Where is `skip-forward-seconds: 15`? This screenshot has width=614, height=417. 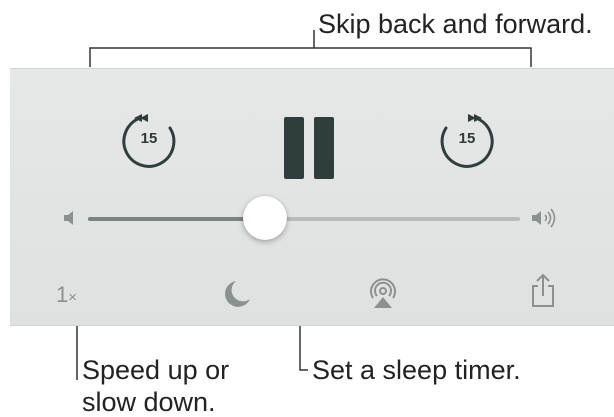
skip-forward-seconds: 15 is located at coordinates (467, 138).